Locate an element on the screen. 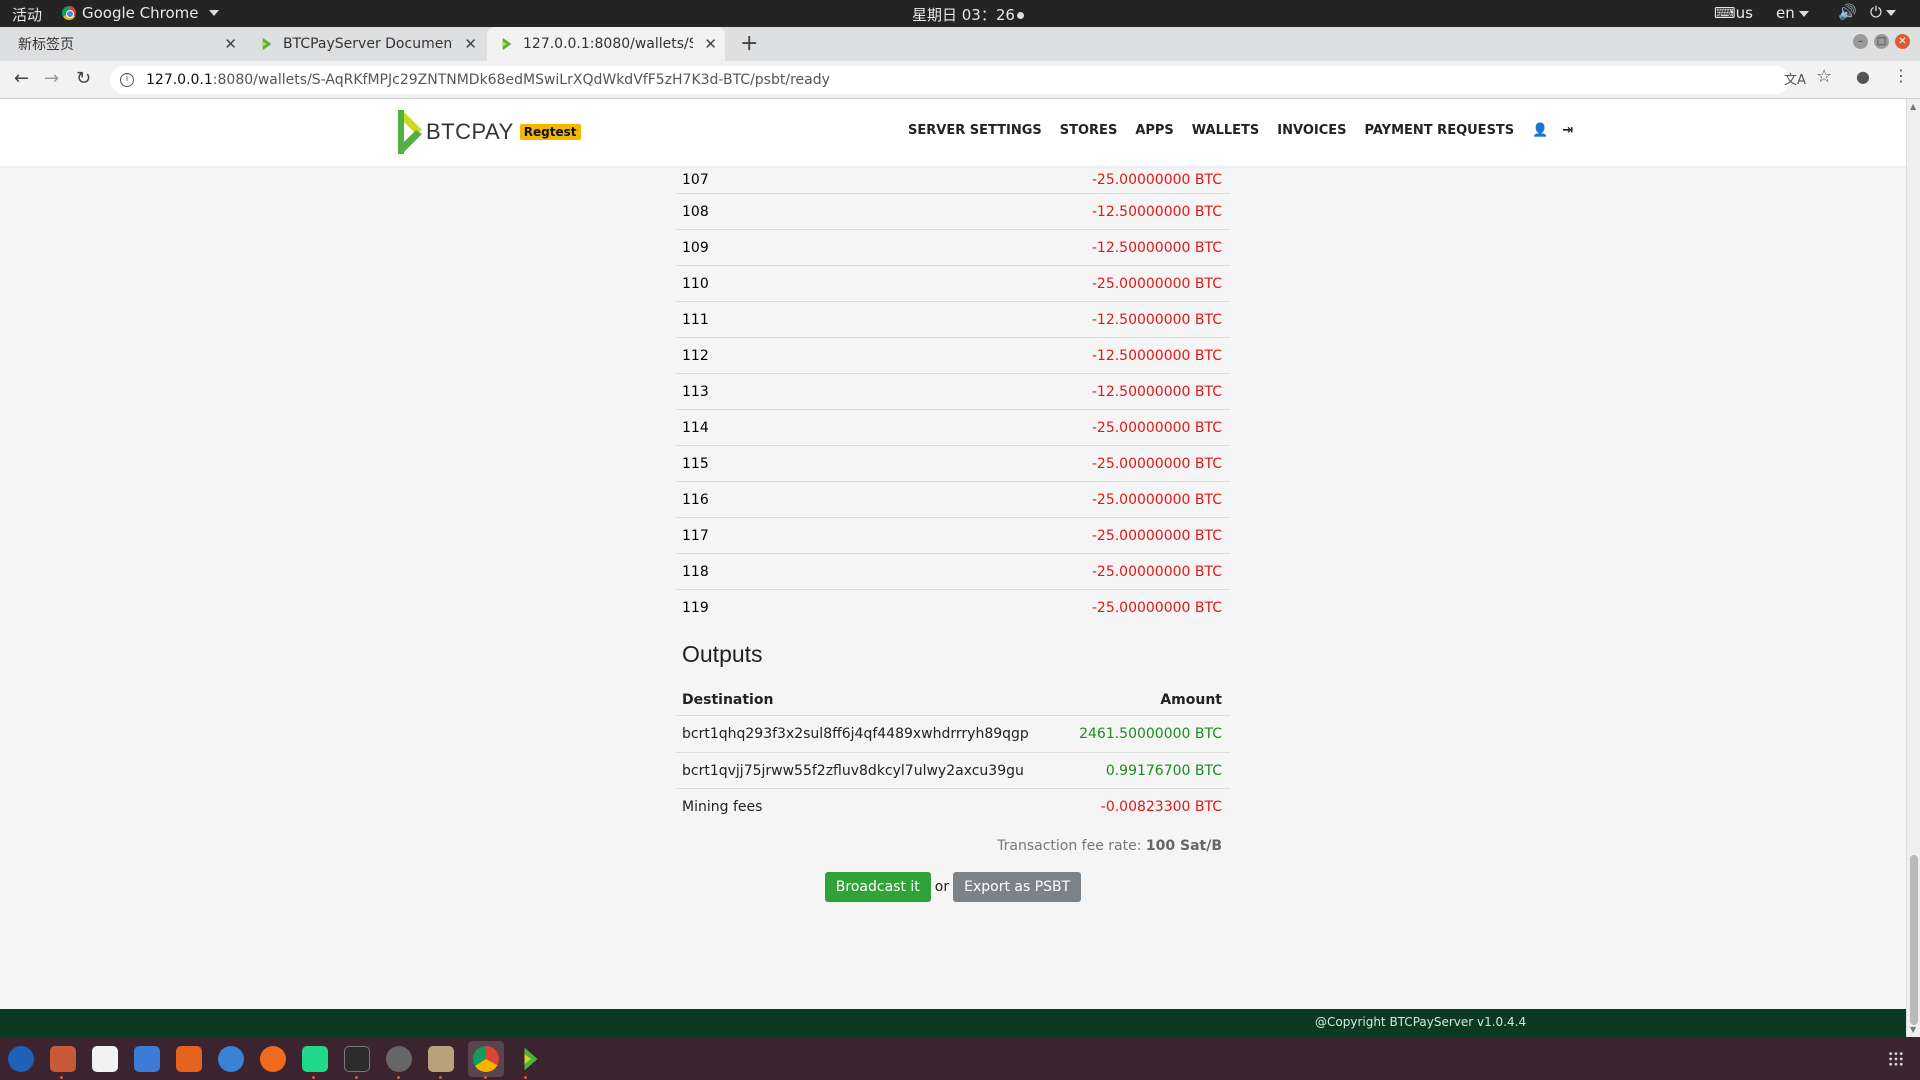 This screenshot has width=1920, height=1080. input-index: 117 is located at coordinates (695, 535).